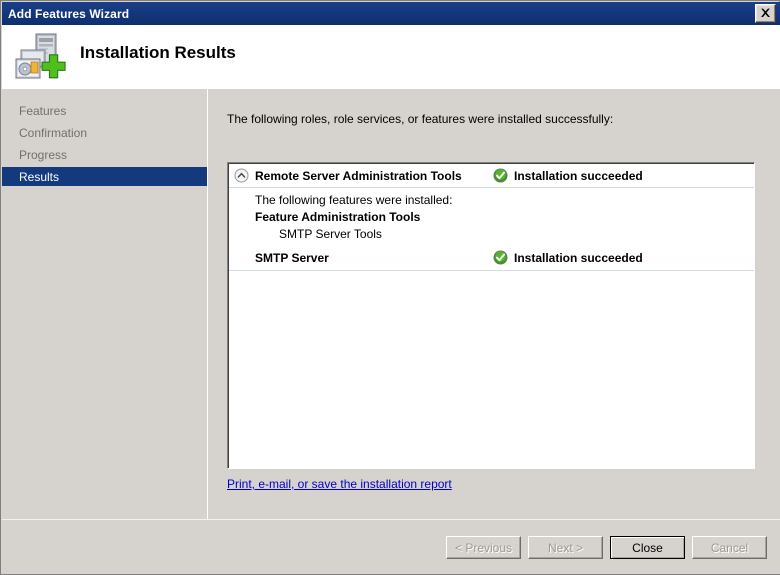 The image size is (780, 575). What do you see at coordinates (104, 176) in the screenshot?
I see `sidebar-item-results: Results` at bounding box center [104, 176].